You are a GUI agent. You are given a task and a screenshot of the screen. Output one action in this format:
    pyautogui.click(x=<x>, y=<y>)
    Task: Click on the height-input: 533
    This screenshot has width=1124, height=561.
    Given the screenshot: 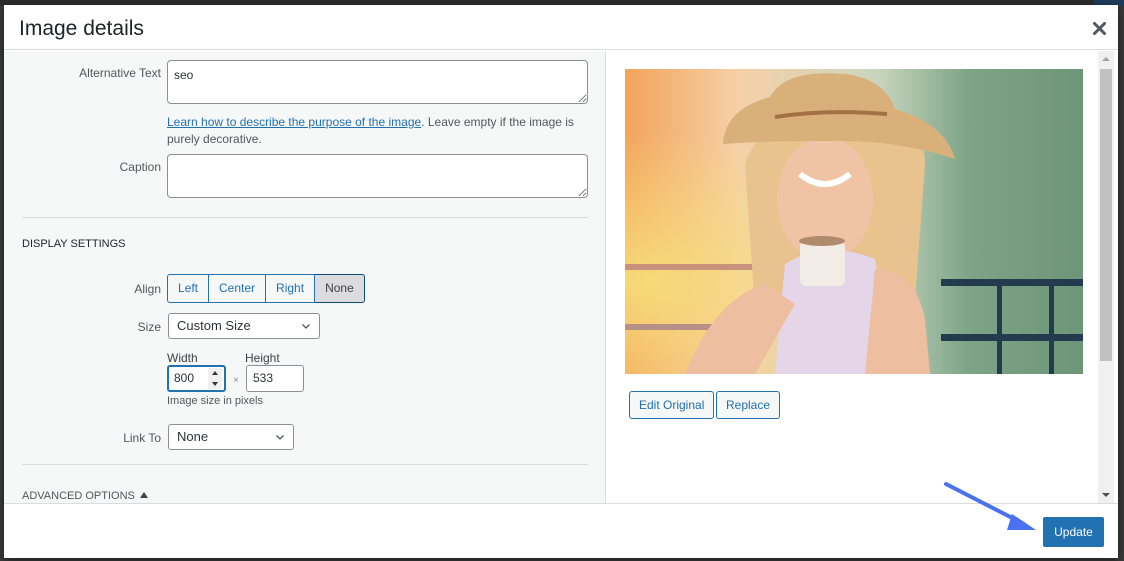 What is the action you would take?
    pyautogui.click(x=275, y=378)
    